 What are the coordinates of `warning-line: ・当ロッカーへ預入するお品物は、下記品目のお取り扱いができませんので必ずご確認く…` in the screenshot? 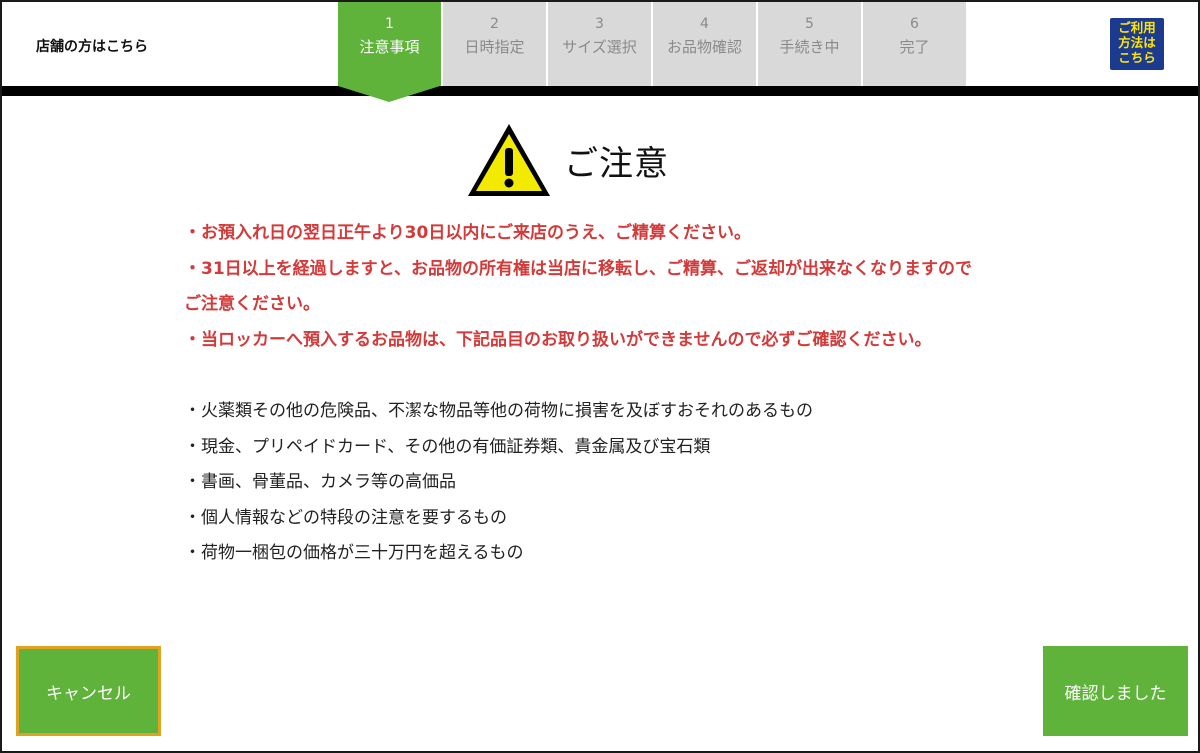 It's located at (558, 339).